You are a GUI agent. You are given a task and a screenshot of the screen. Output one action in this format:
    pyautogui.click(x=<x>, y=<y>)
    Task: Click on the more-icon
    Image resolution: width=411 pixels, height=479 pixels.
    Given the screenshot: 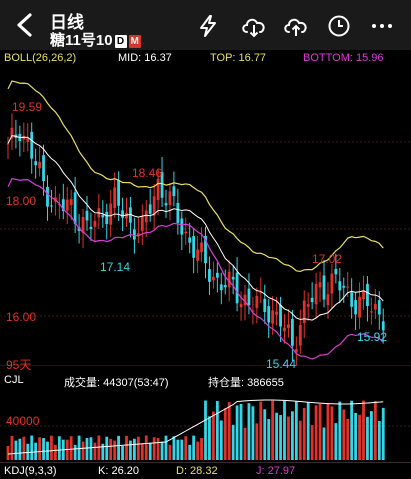 What is the action you would take?
    pyautogui.click(x=382, y=26)
    